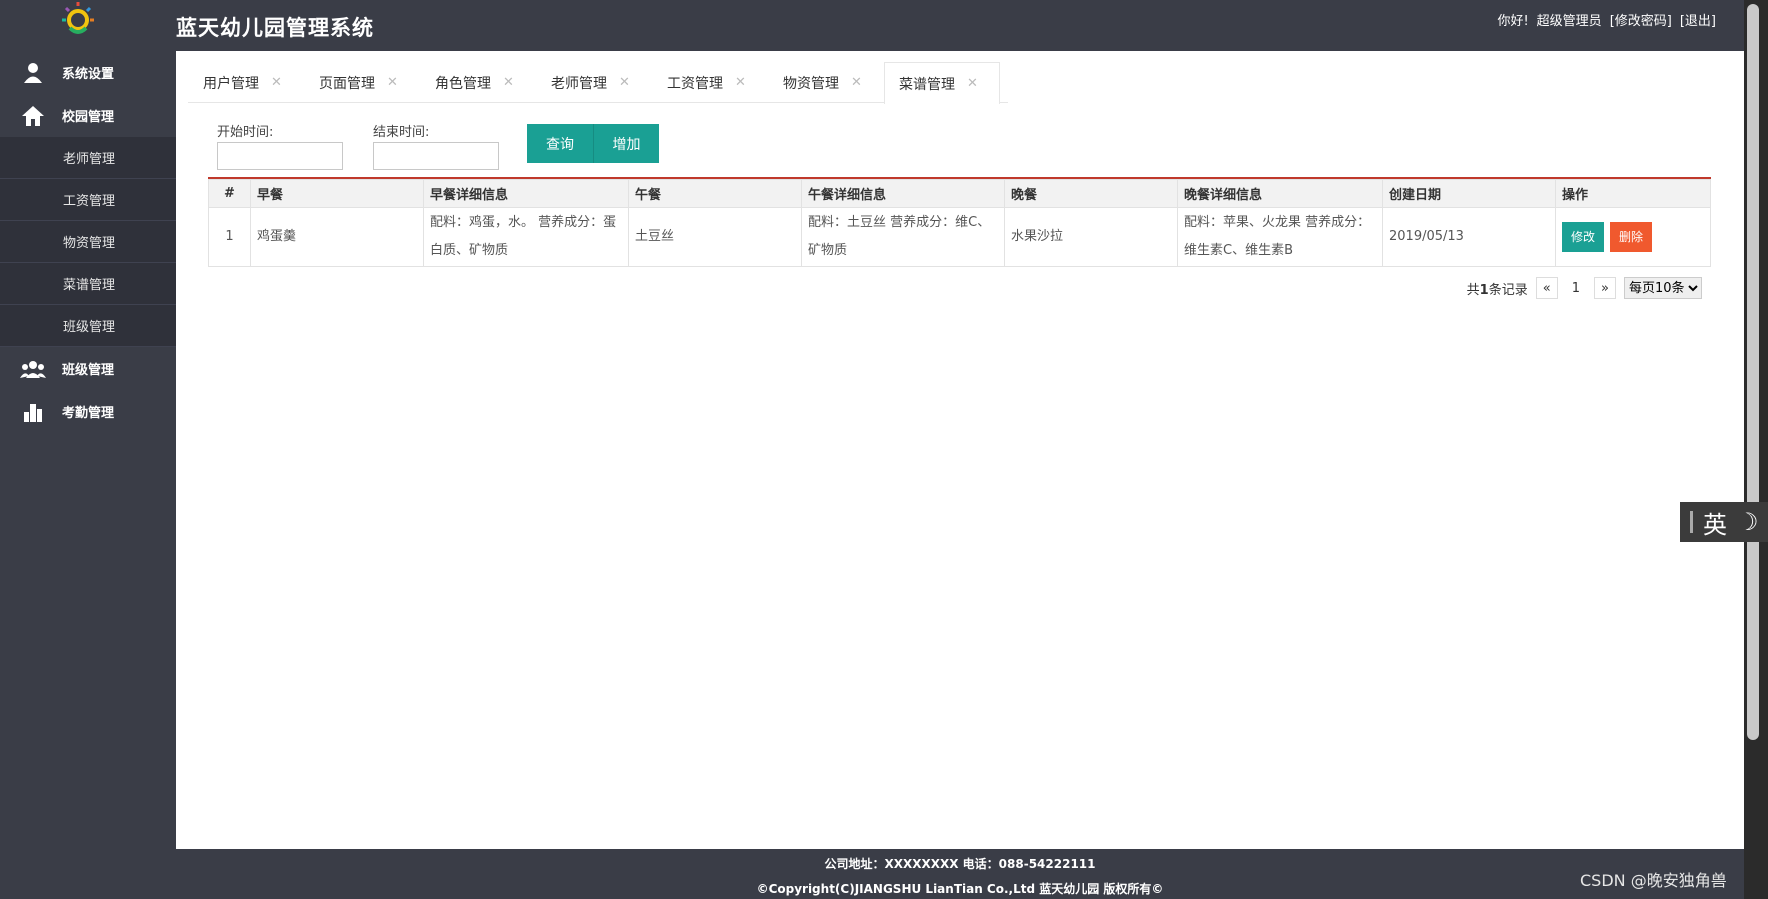 This screenshot has height=899, width=1768. I want to click on sidebar-group-label: 系统设置, so click(88, 74).